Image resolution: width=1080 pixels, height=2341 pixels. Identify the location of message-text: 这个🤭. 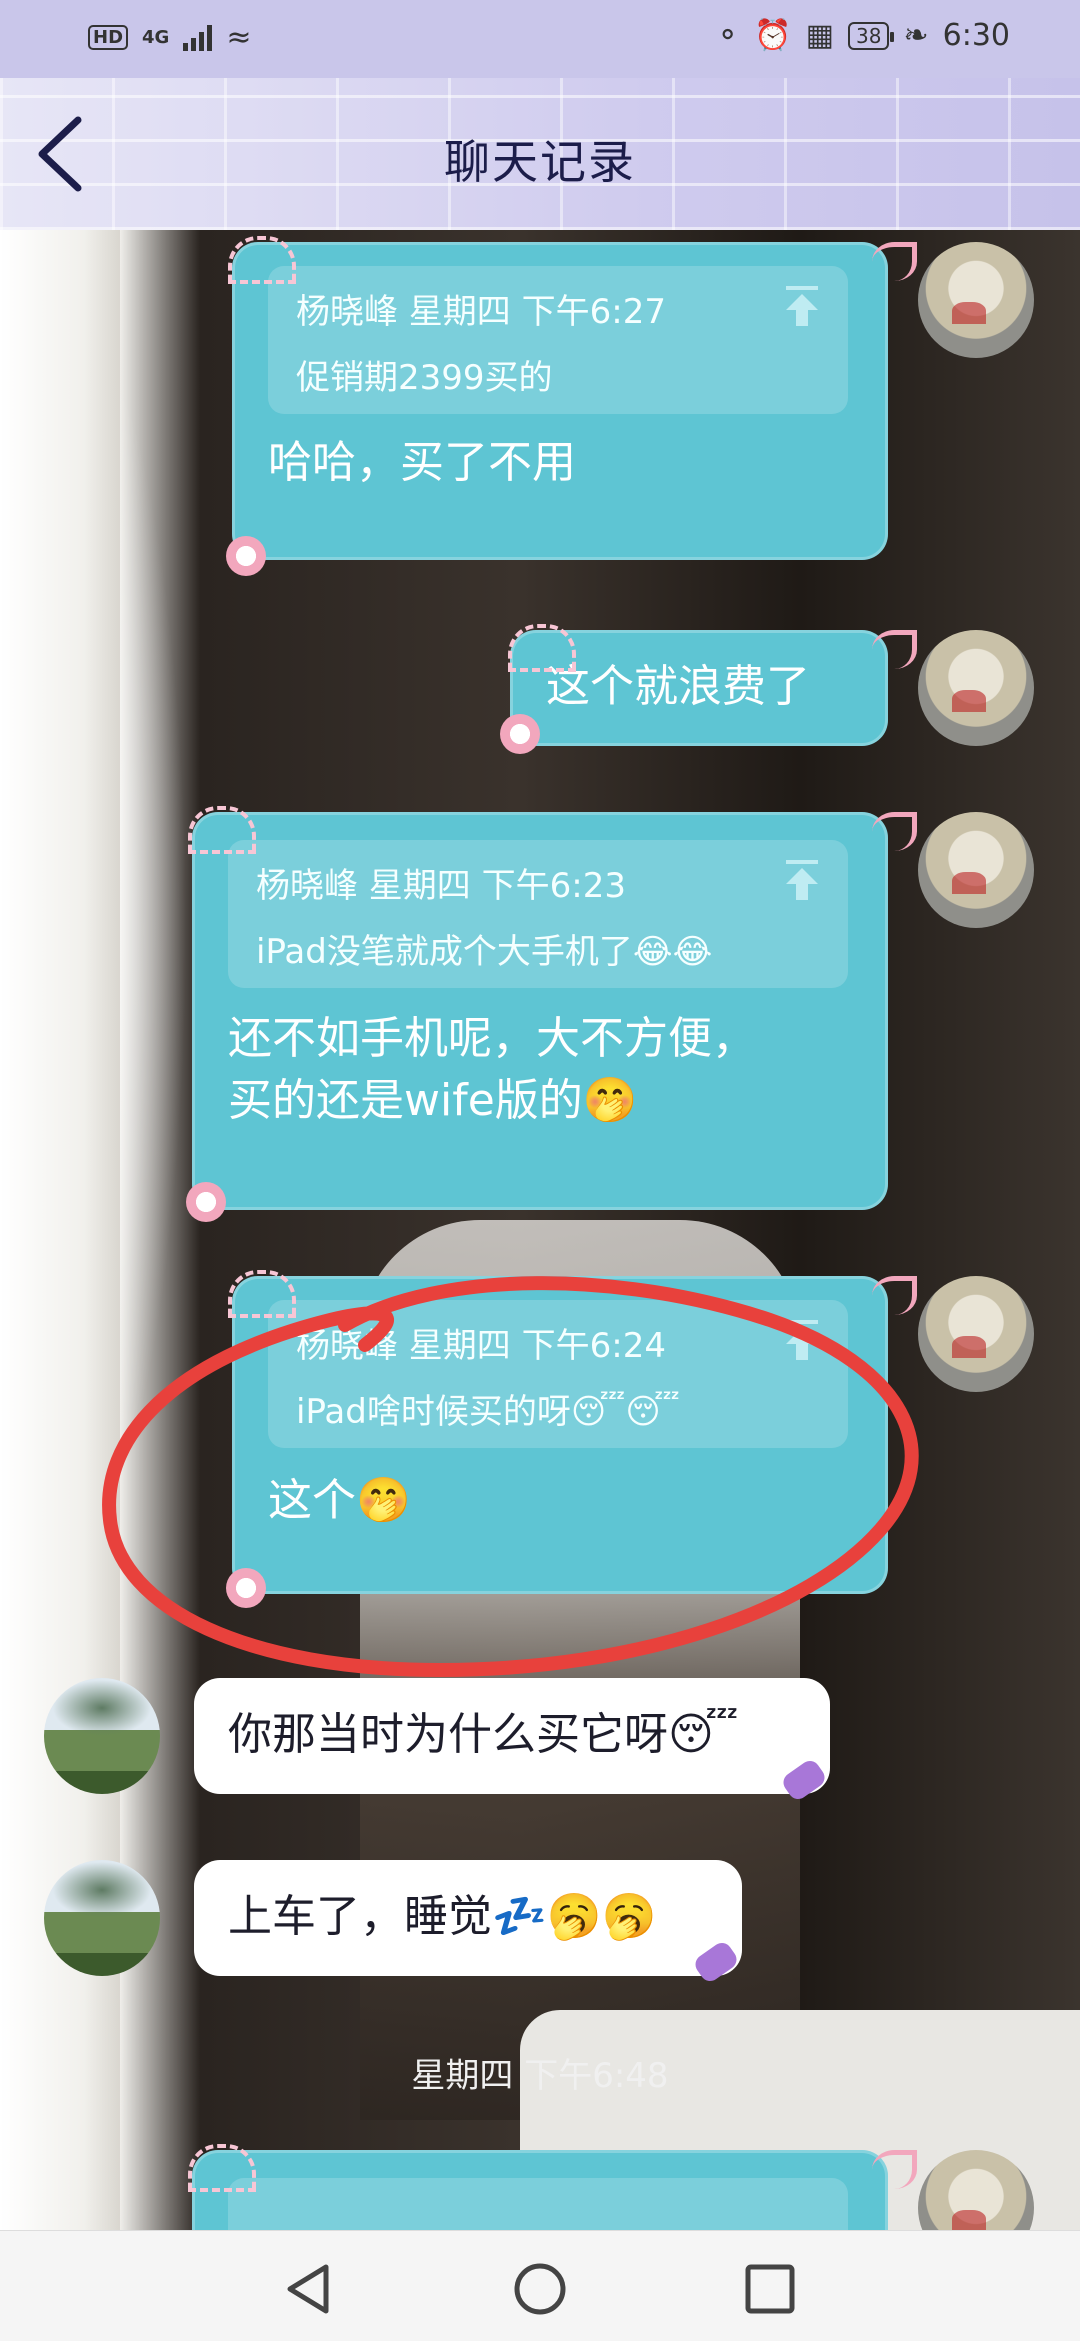
(339, 1500).